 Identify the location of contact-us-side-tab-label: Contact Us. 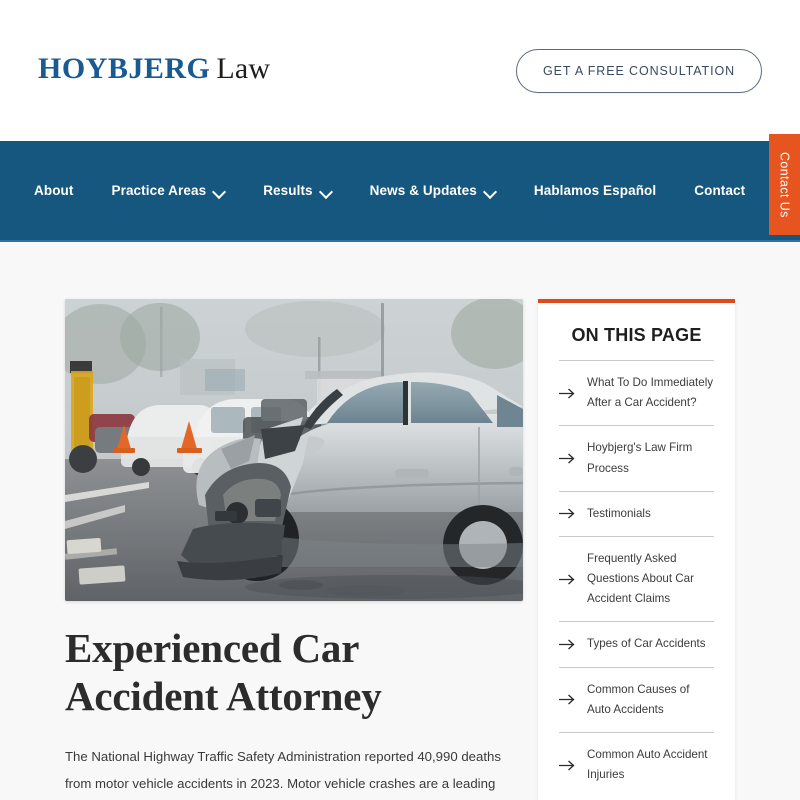
(784, 184).